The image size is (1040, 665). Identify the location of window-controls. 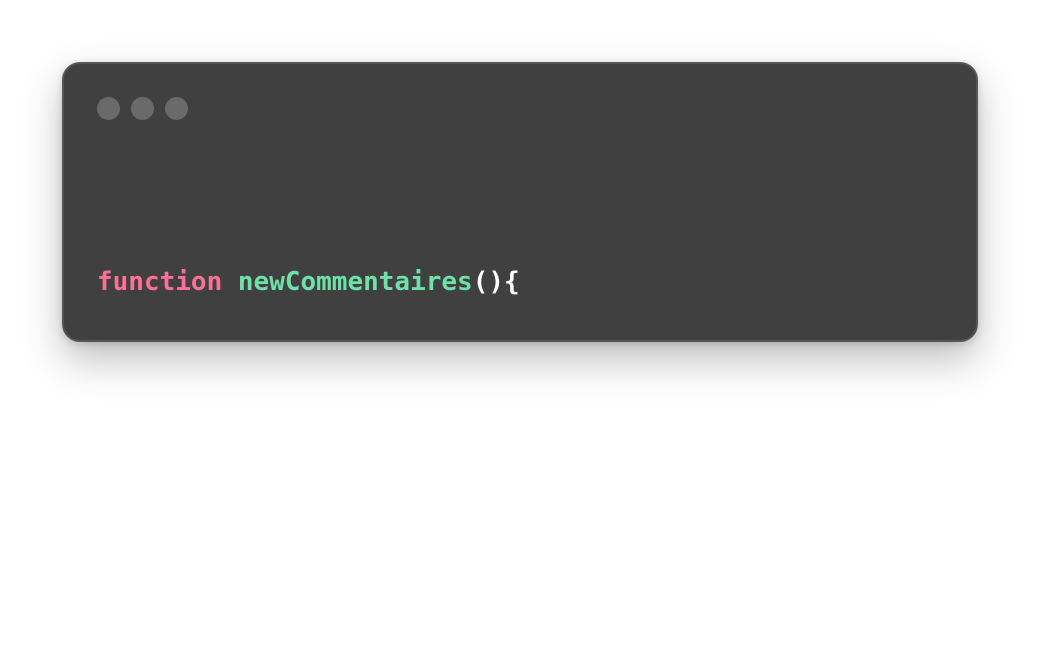
(142, 108).